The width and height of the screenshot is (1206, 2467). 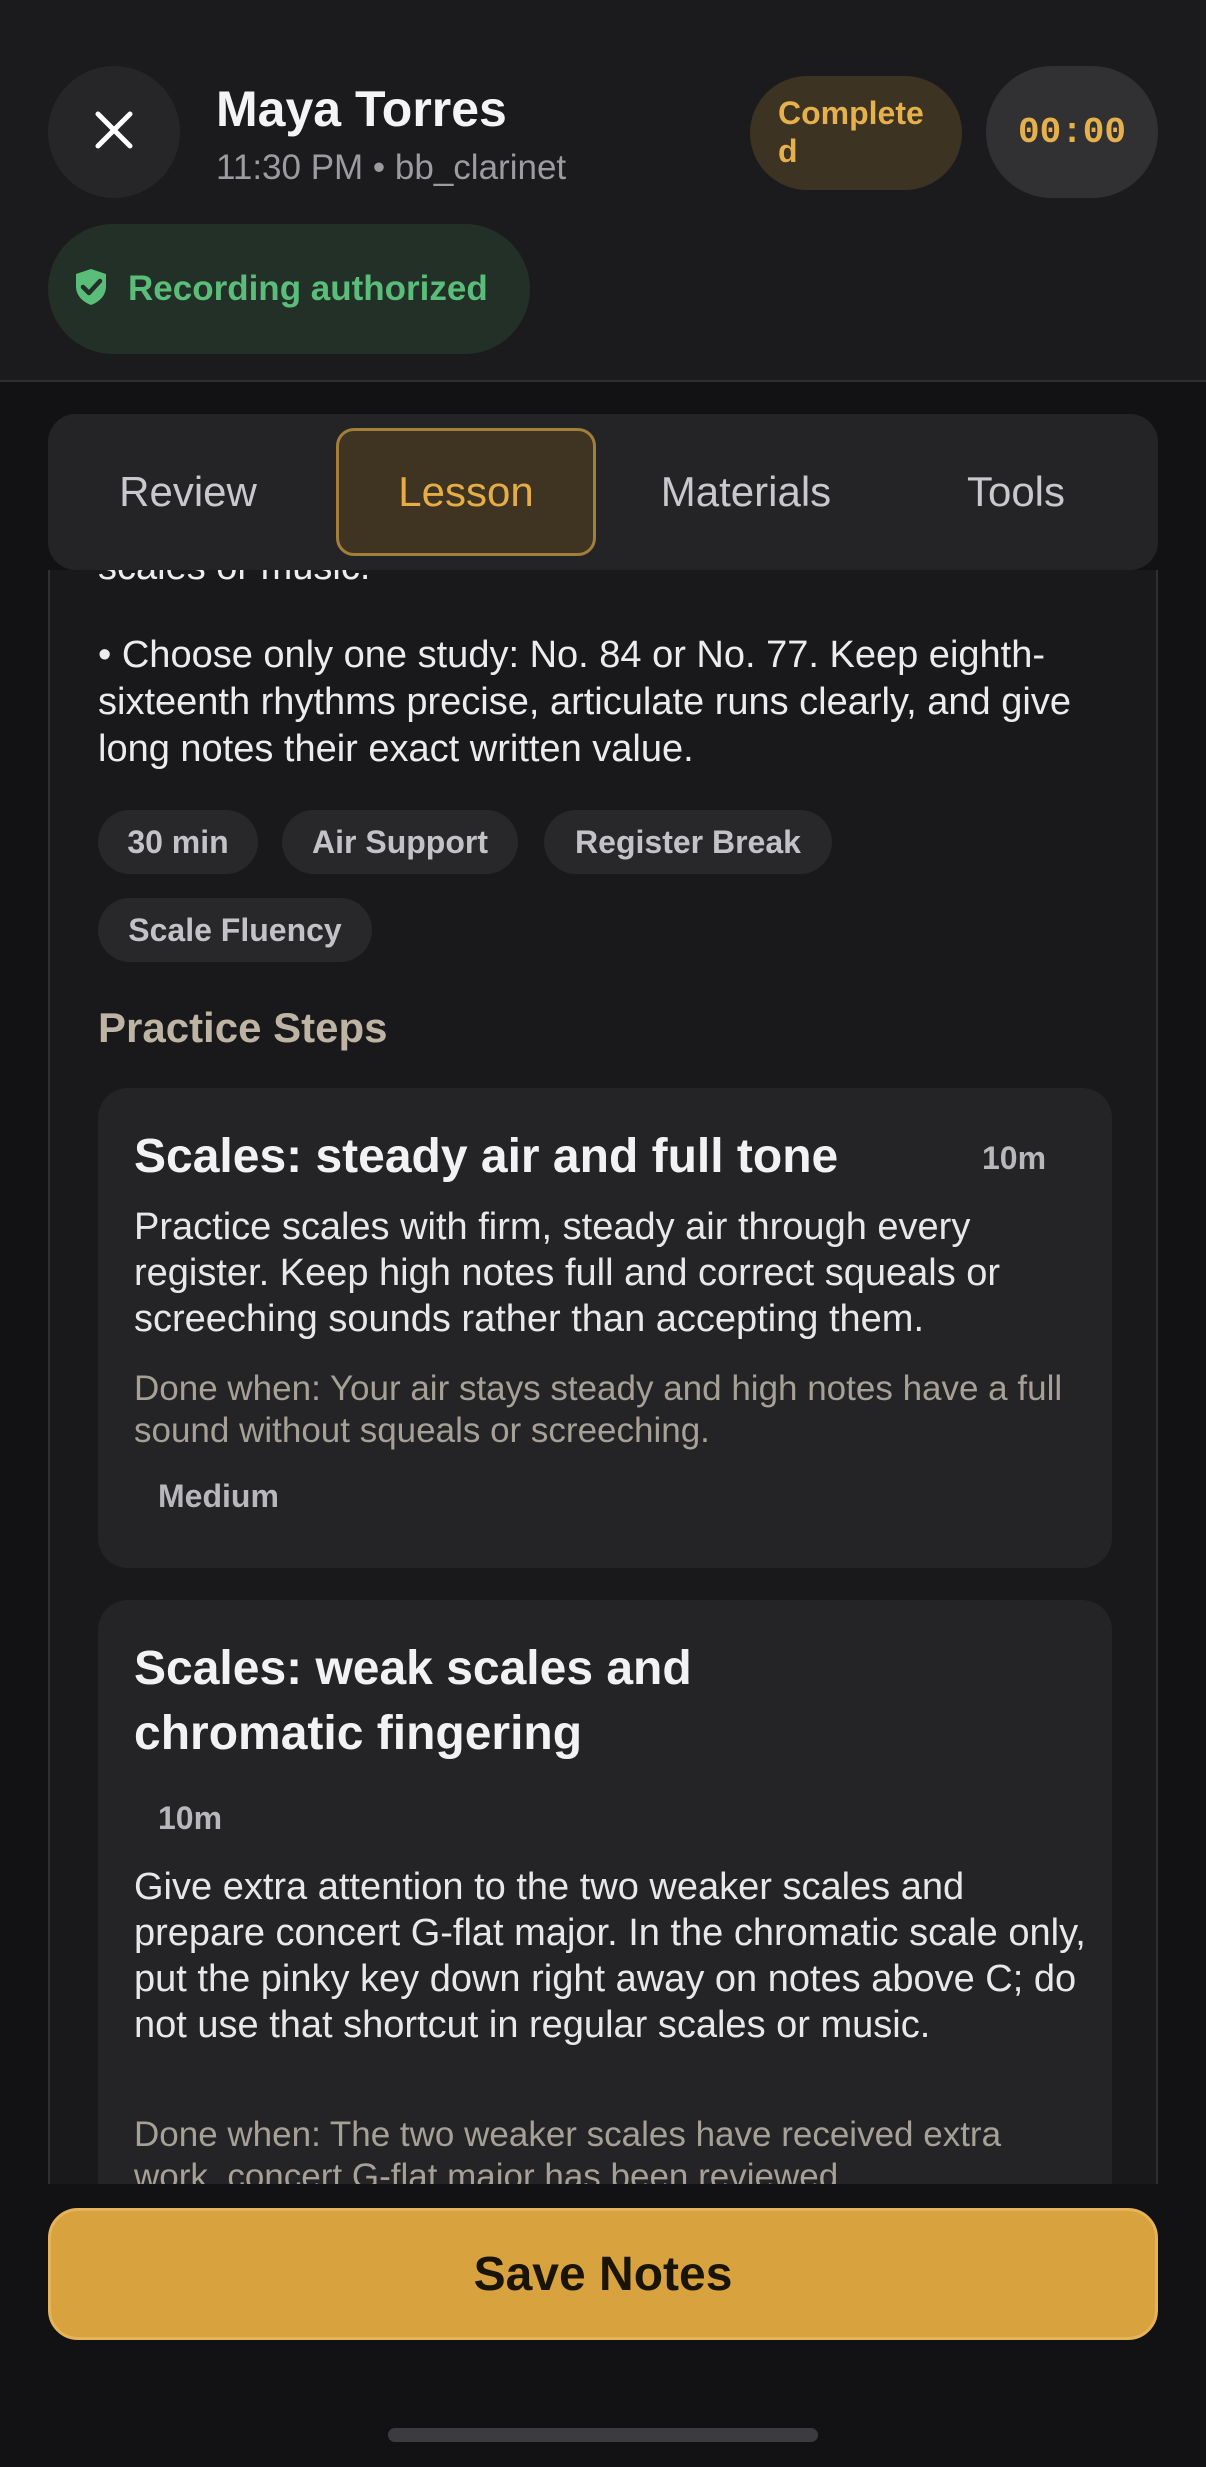 I want to click on close-button, so click(x=114, y=132).